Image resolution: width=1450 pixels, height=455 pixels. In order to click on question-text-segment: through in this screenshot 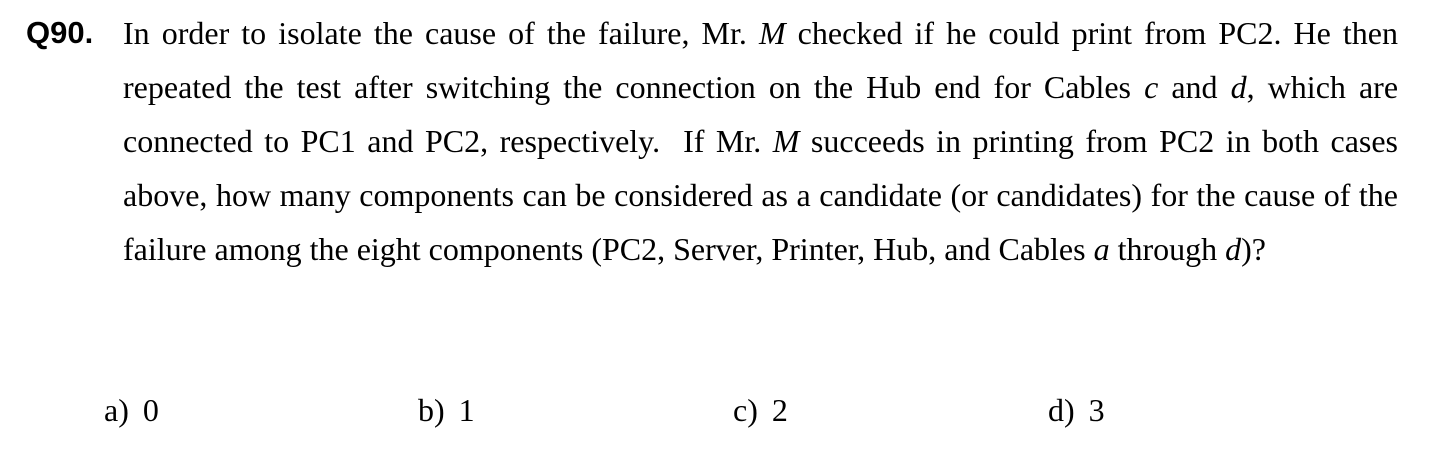, I will do `click(1167, 249)`.